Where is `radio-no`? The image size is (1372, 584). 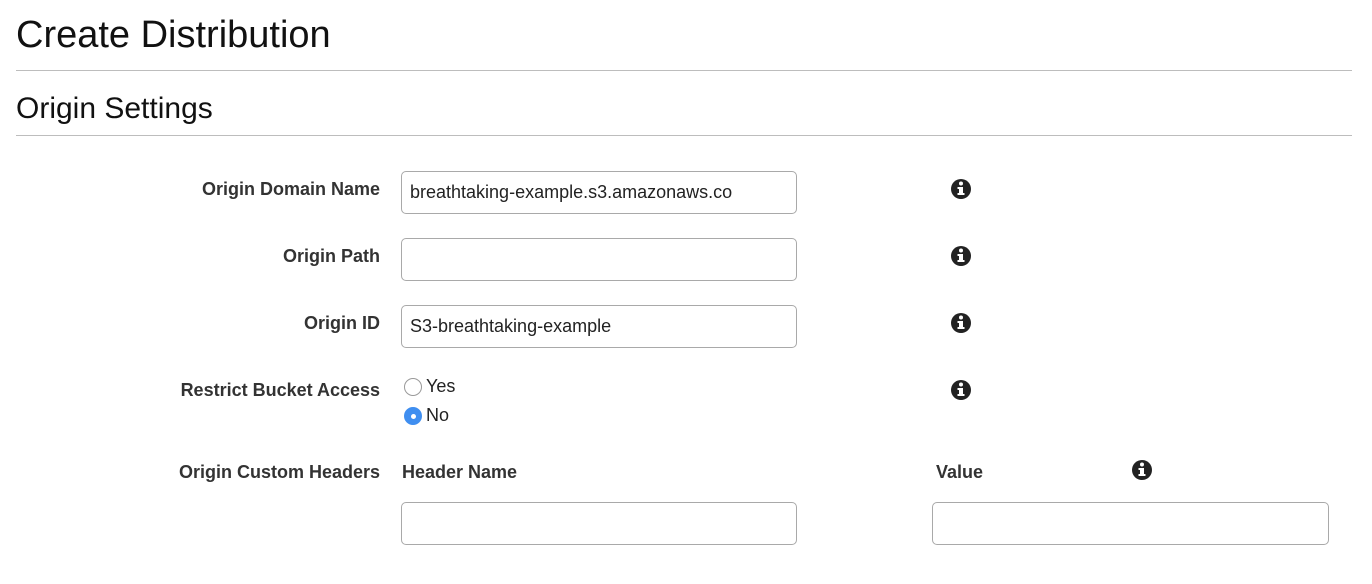
radio-no is located at coordinates (413, 415).